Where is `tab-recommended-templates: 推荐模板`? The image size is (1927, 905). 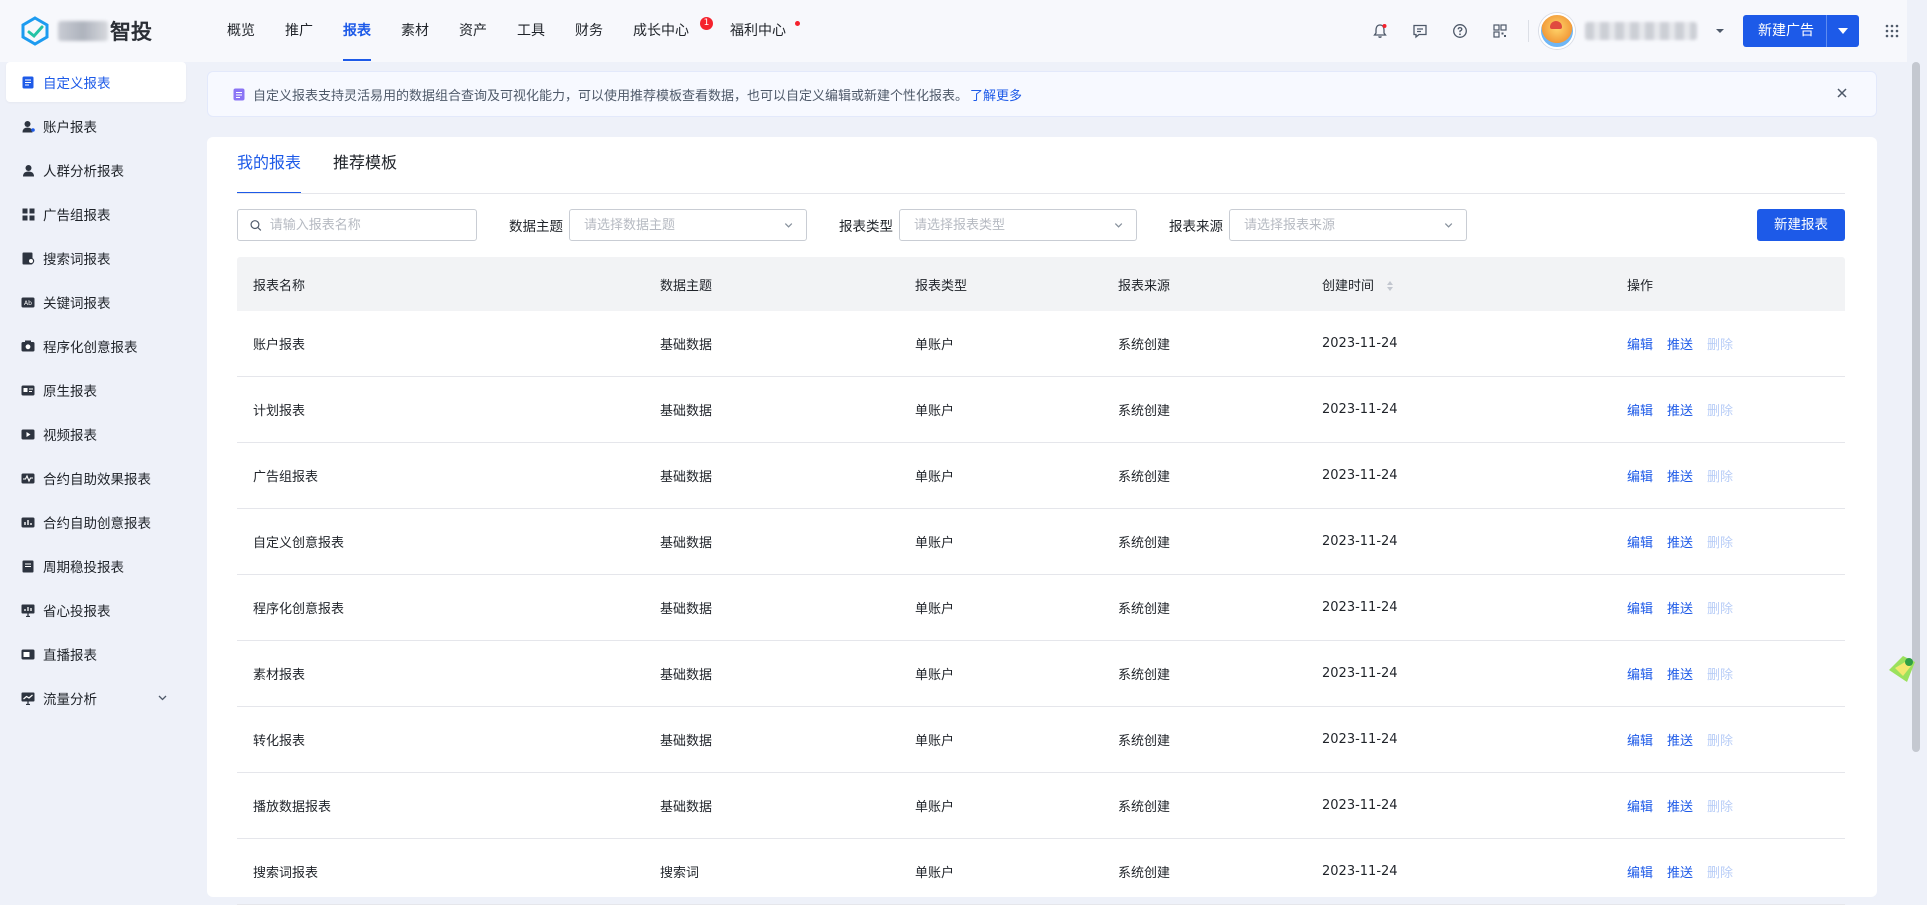
tab-recommended-templates: 推荐模板 is located at coordinates (365, 165).